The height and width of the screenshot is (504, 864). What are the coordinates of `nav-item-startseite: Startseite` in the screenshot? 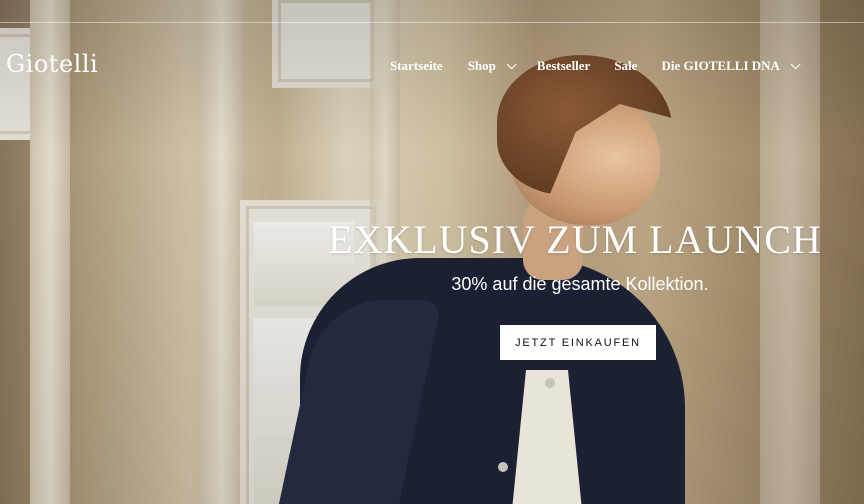 It's located at (416, 66).